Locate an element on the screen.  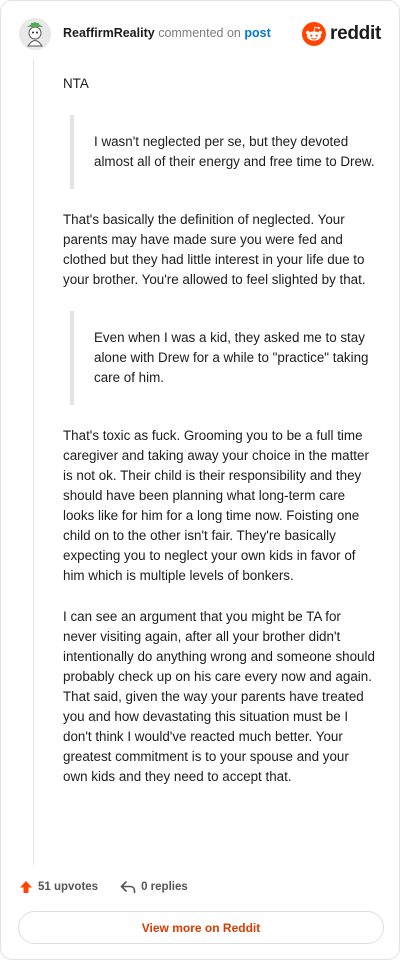
upvote-count: 51 upvotes is located at coordinates (68, 887).